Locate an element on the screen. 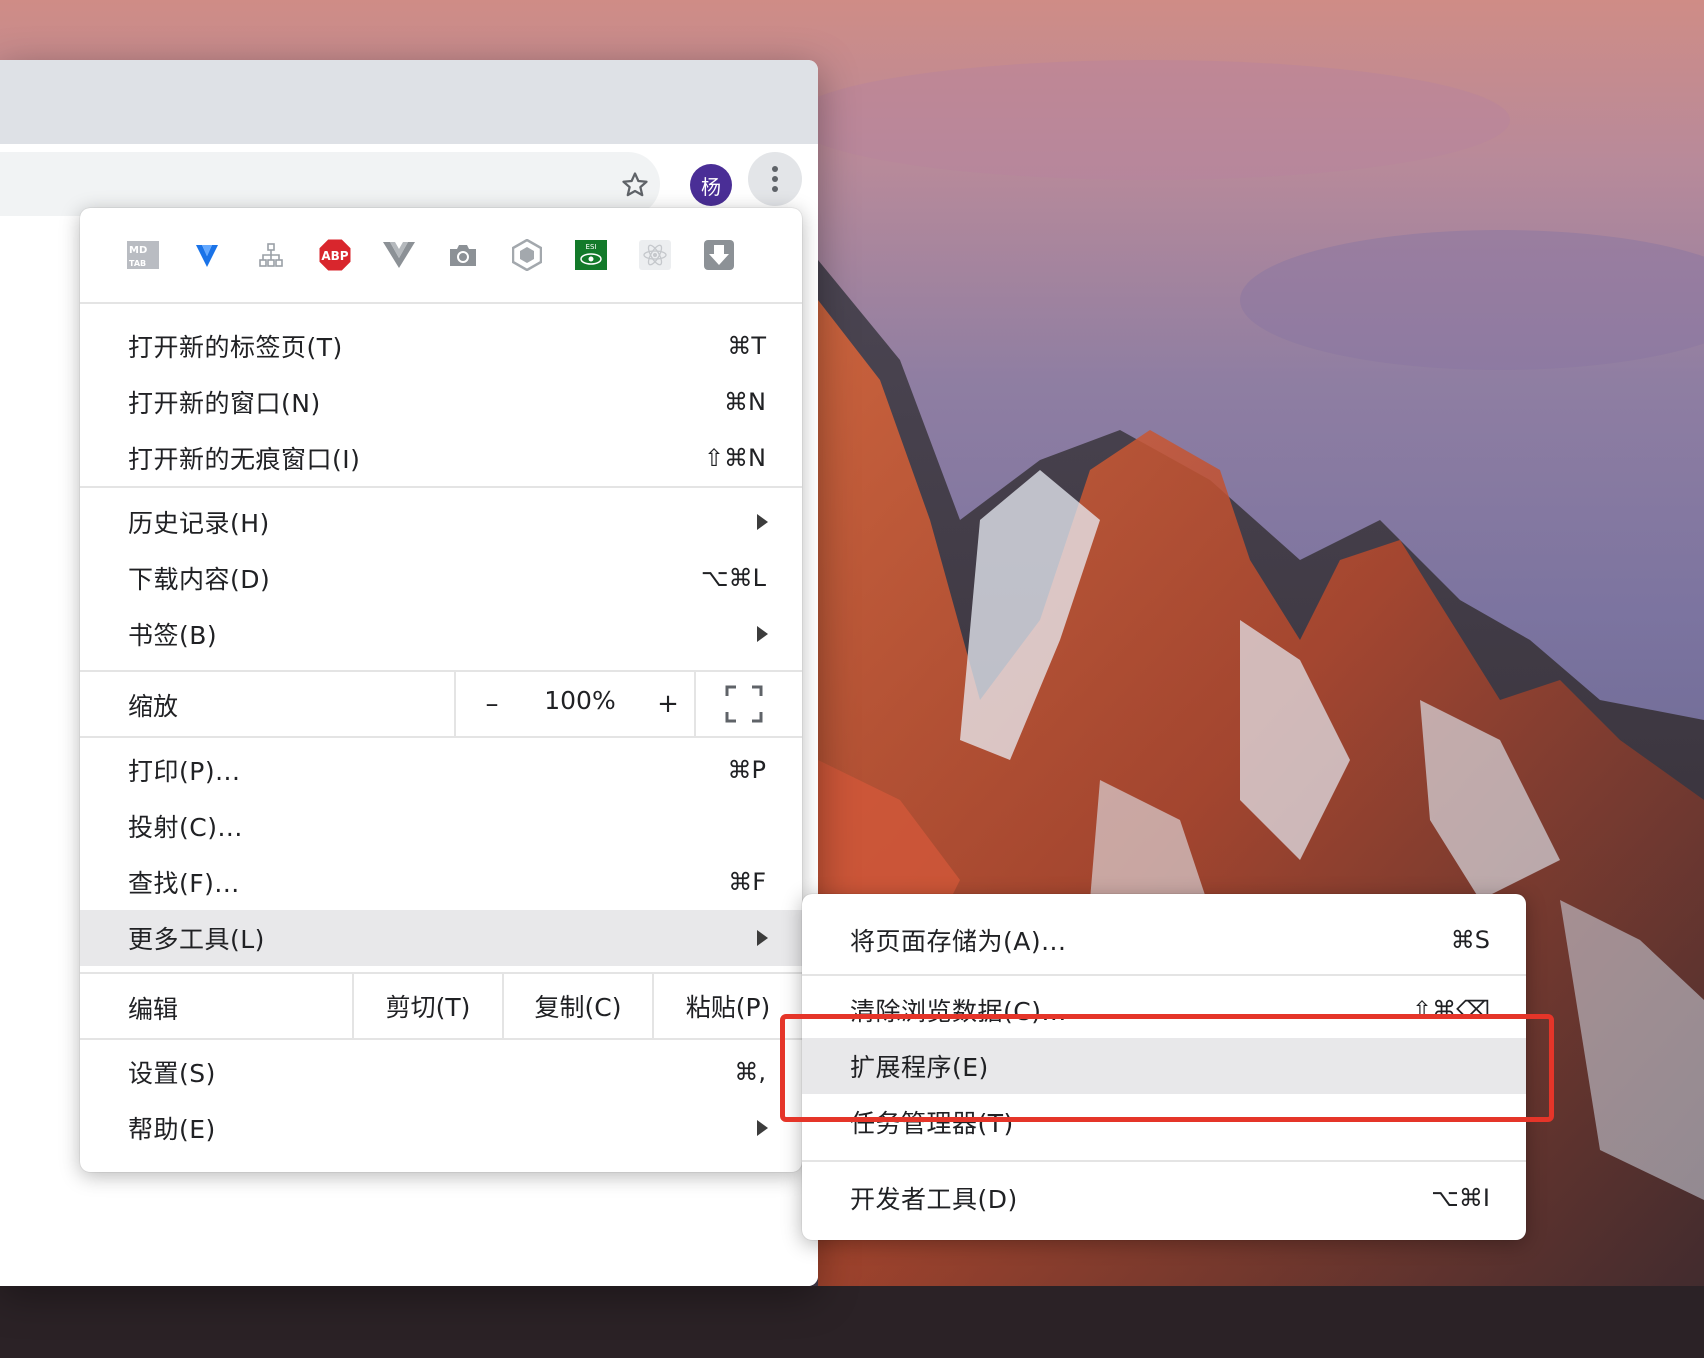 Image resolution: width=1704 pixels, height=1358 pixels. download-icon is located at coordinates (719, 255).